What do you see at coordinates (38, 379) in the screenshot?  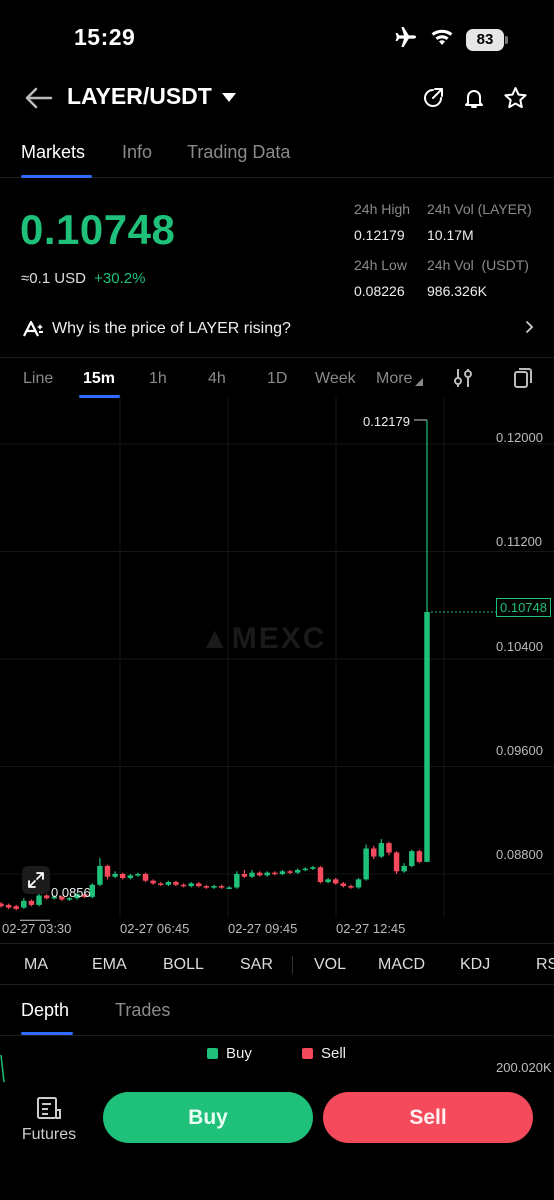 I see `interval-line: Line` at bounding box center [38, 379].